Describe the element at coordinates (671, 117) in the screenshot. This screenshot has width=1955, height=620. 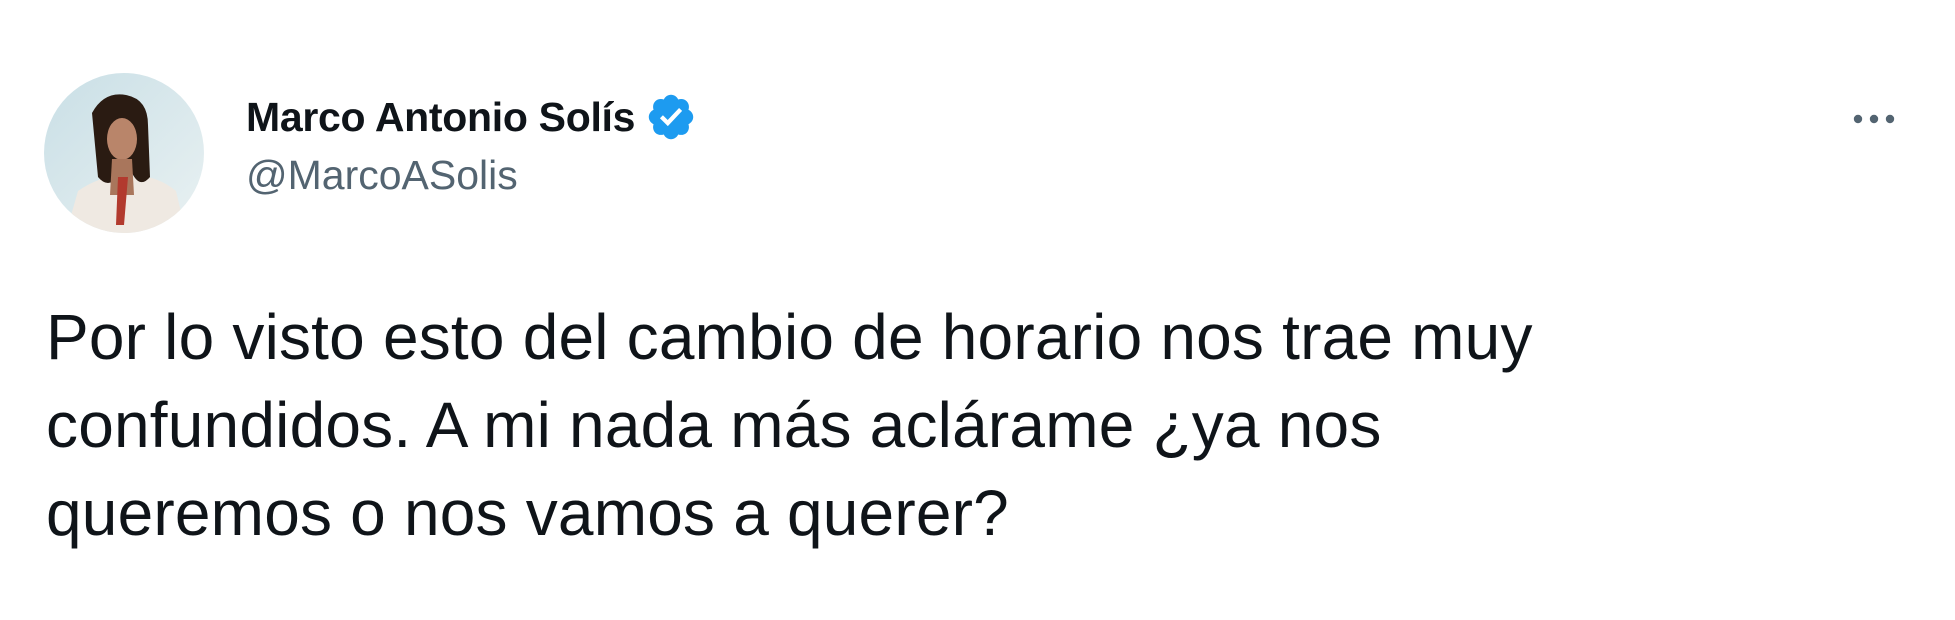
I see `verified-badge-icon` at that location.